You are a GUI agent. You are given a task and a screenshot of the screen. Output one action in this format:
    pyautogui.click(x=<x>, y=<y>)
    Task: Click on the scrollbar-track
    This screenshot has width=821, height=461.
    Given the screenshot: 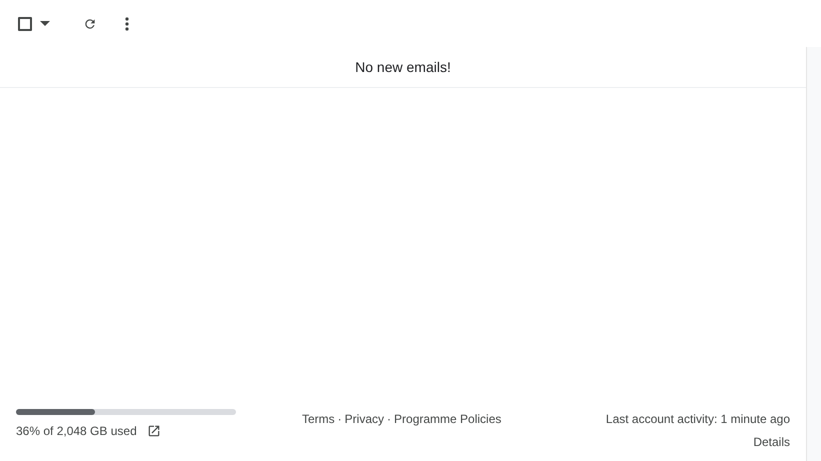 What is the action you would take?
    pyautogui.click(x=813, y=254)
    